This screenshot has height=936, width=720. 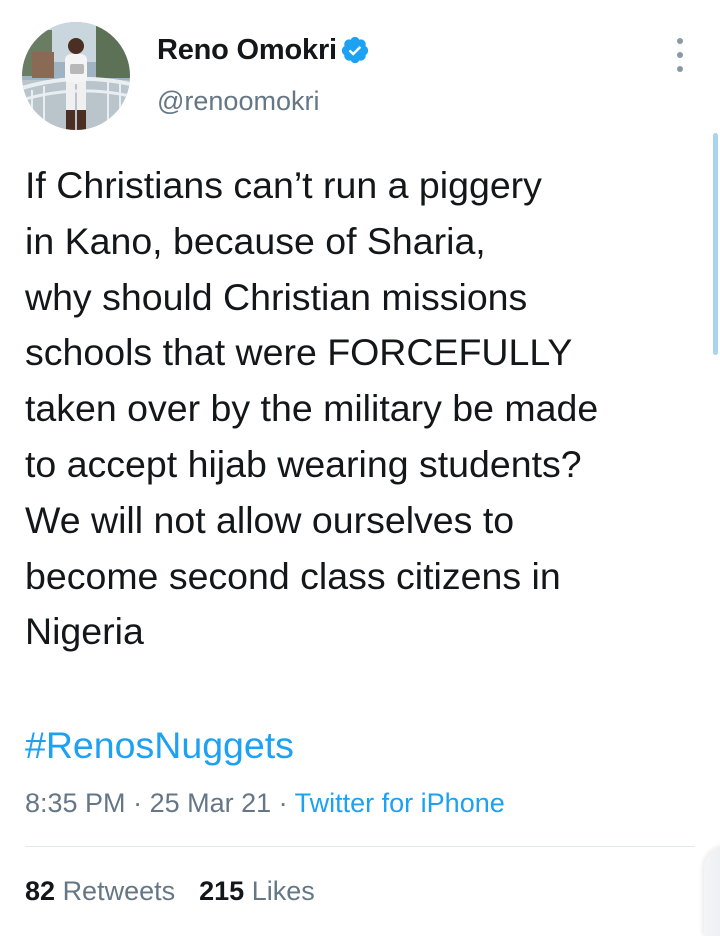 I want to click on tweet-text-line: taken over by the military be made, so click(x=312, y=408).